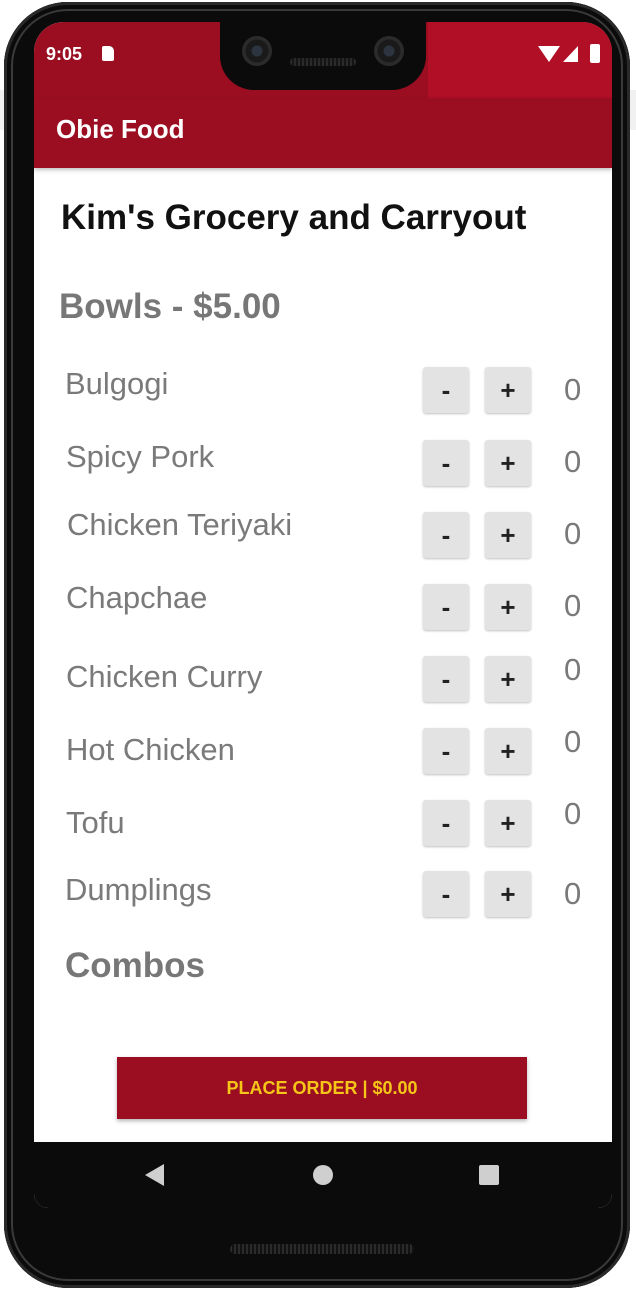  What do you see at coordinates (95, 822) in the screenshot?
I see `item-name: Tofu` at bounding box center [95, 822].